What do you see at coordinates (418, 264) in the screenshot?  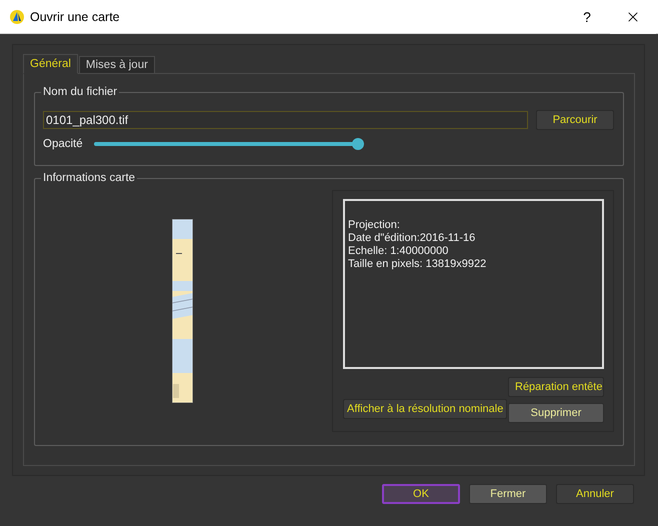 I see `info-line: Taille en pixels: 13819x9922` at bounding box center [418, 264].